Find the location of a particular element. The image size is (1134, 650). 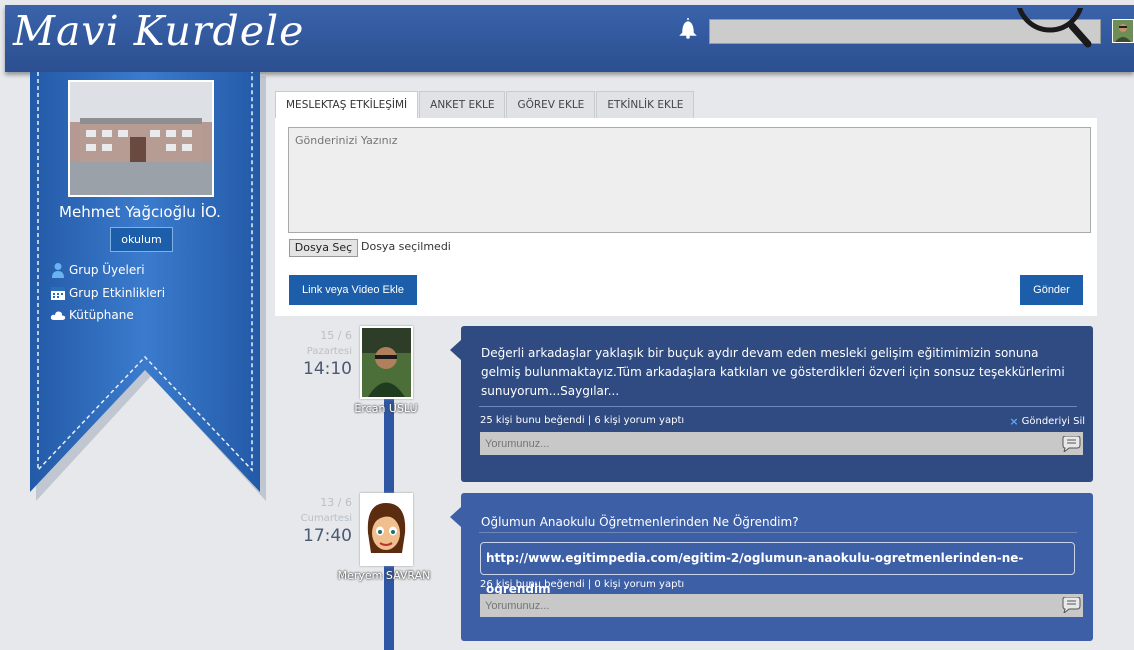

post-textarea is located at coordinates (689, 180).